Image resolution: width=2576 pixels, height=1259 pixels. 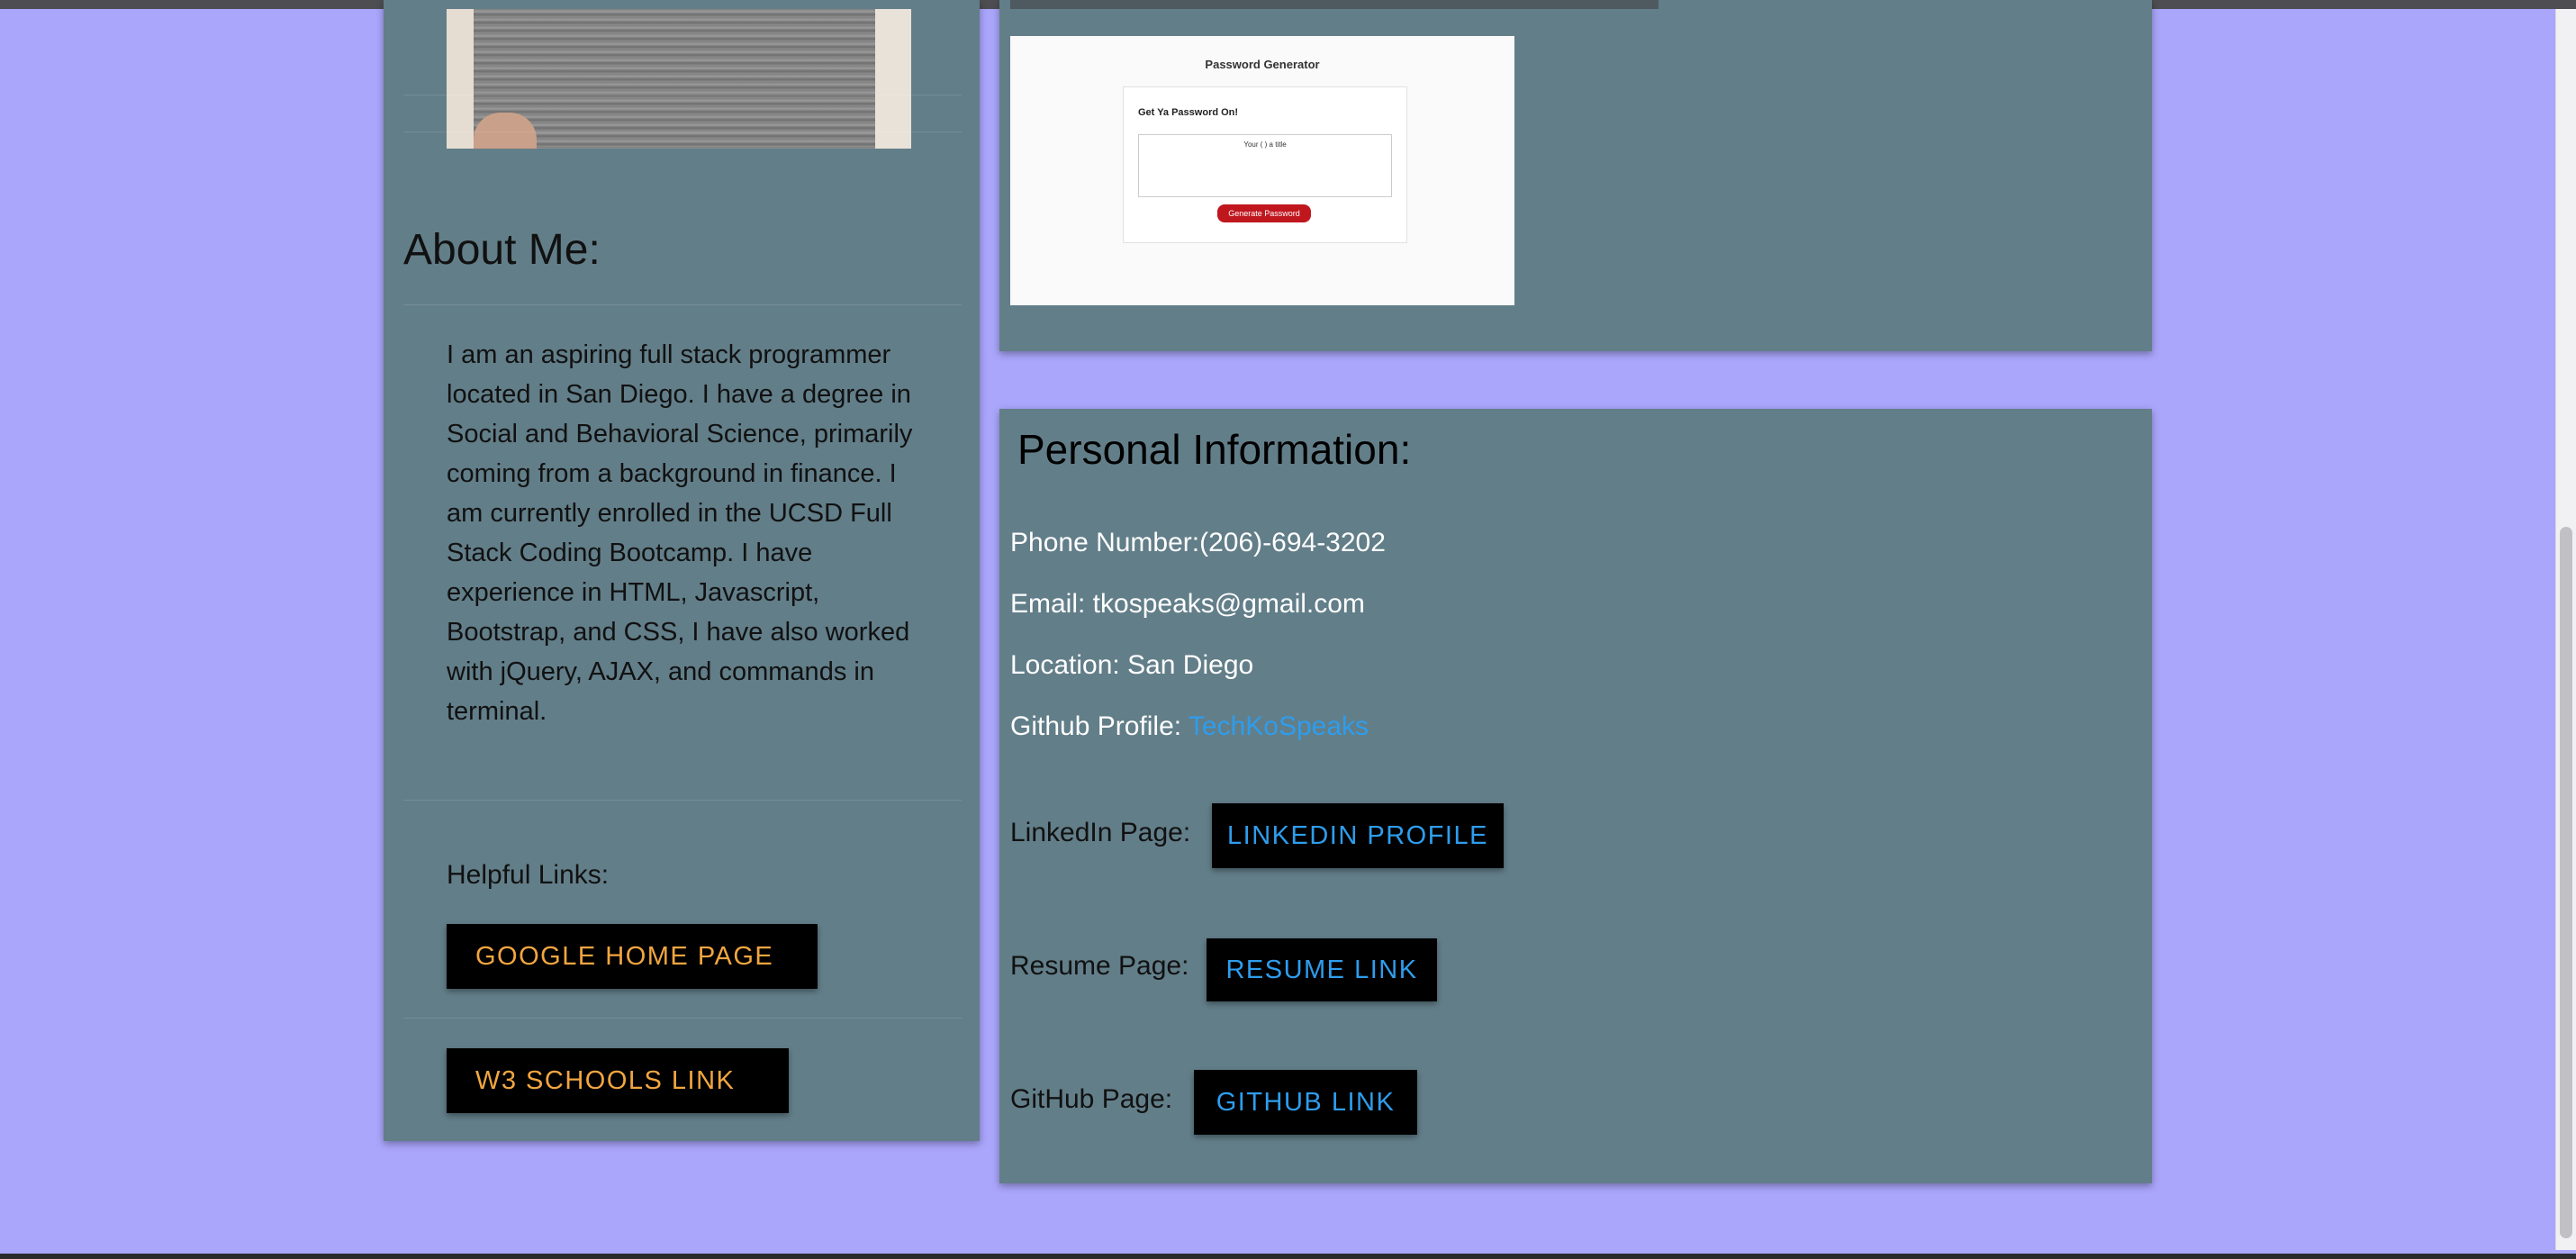 What do you see at coordinates (1100, 832) in the screenshot?
I see `linkedin-label: LinkedIn Page:` at bounding box center [1100, 832].